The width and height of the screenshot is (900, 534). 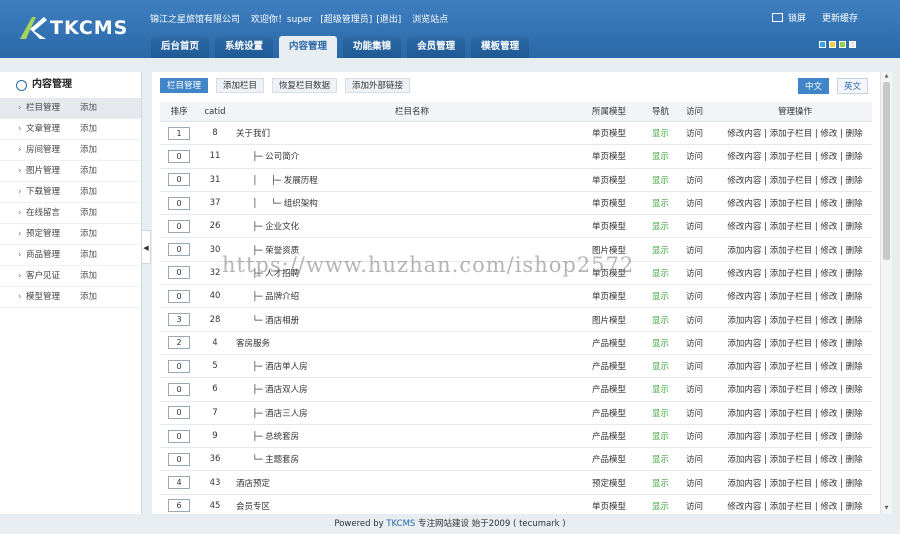 I want to click on nav-tab: 后台首页, so click(x=180, y=47).